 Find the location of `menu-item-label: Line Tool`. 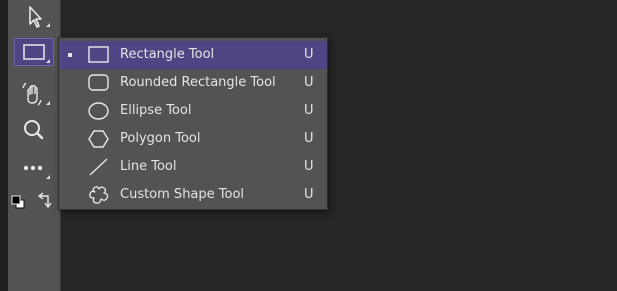

menu-item-label: Line Tool is located at coordinates (148, 166).